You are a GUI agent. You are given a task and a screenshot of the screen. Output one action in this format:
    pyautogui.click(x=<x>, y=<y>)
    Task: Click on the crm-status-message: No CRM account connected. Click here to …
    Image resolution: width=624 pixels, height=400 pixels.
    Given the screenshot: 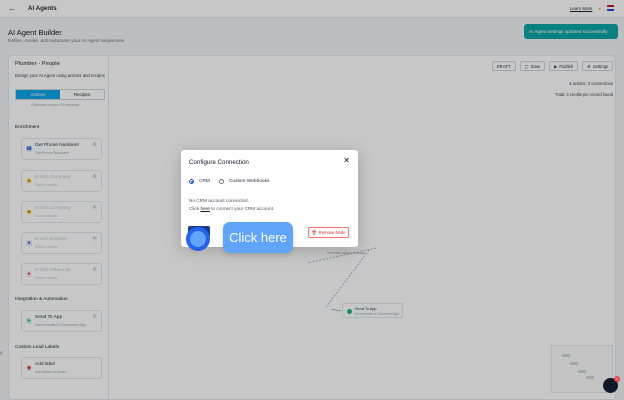 What is the action you would take?
    pyautogui.click(x=231, y=204)
    